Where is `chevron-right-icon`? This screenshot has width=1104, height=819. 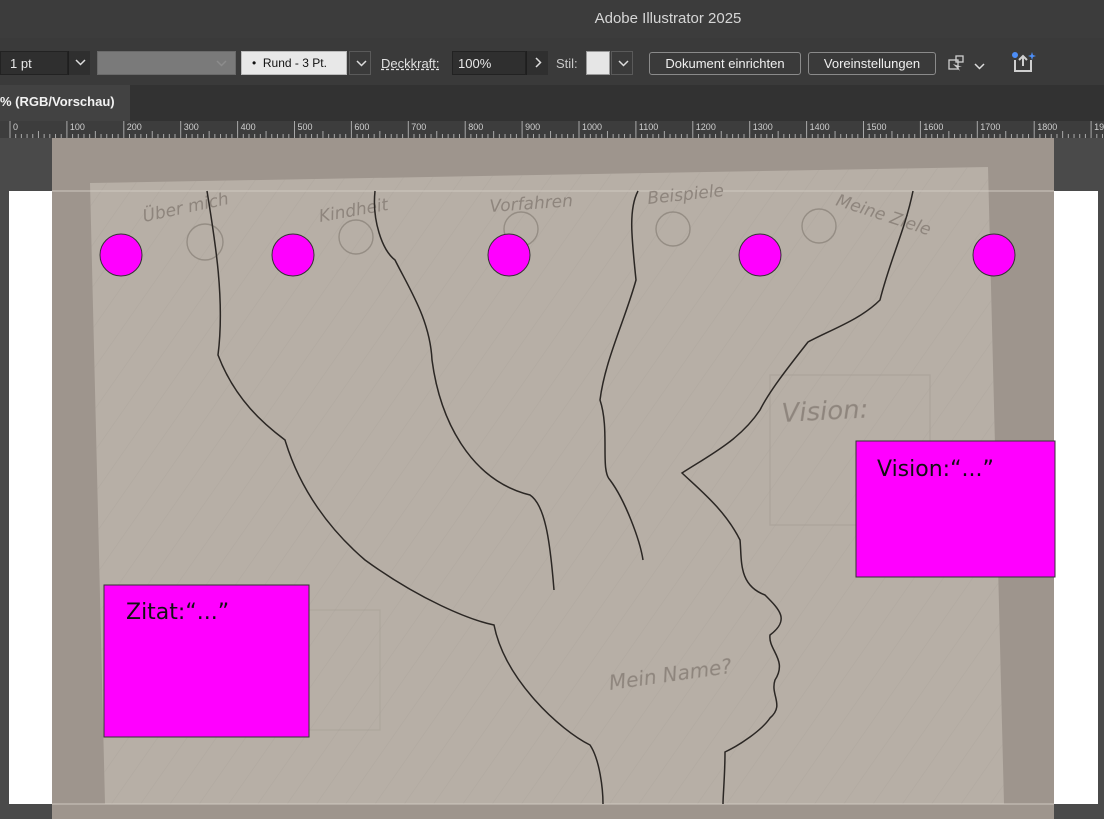
chevron-right-icon is located at coordinates (538, 62).